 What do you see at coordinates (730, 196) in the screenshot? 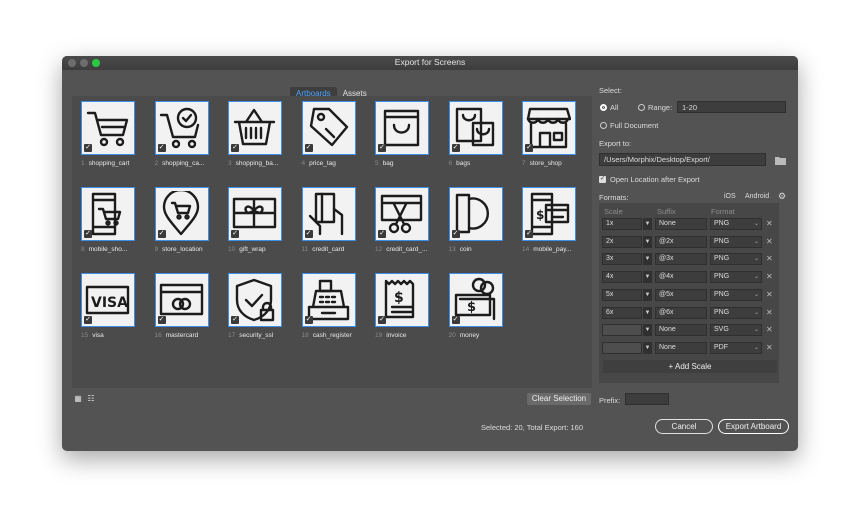
I see `ios-preset-button: iOS` at bounding box center [730, 196].